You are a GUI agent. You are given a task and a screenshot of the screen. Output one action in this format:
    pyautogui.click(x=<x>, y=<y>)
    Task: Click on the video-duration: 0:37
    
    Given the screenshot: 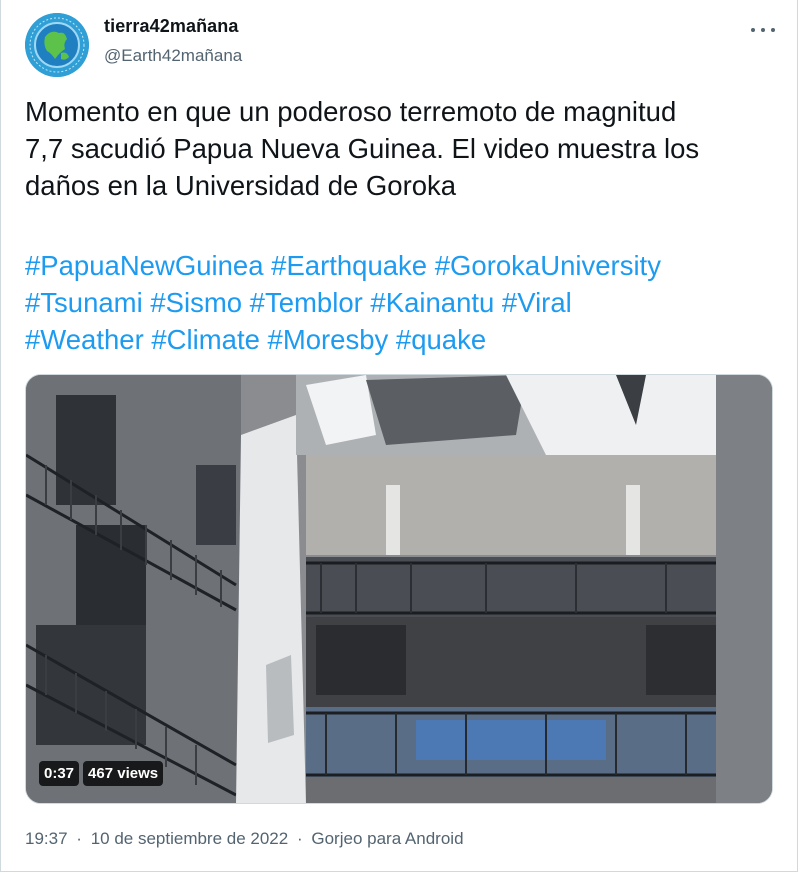 What is the action you would take?
    pyautogui.click(x=59, y=773)
    